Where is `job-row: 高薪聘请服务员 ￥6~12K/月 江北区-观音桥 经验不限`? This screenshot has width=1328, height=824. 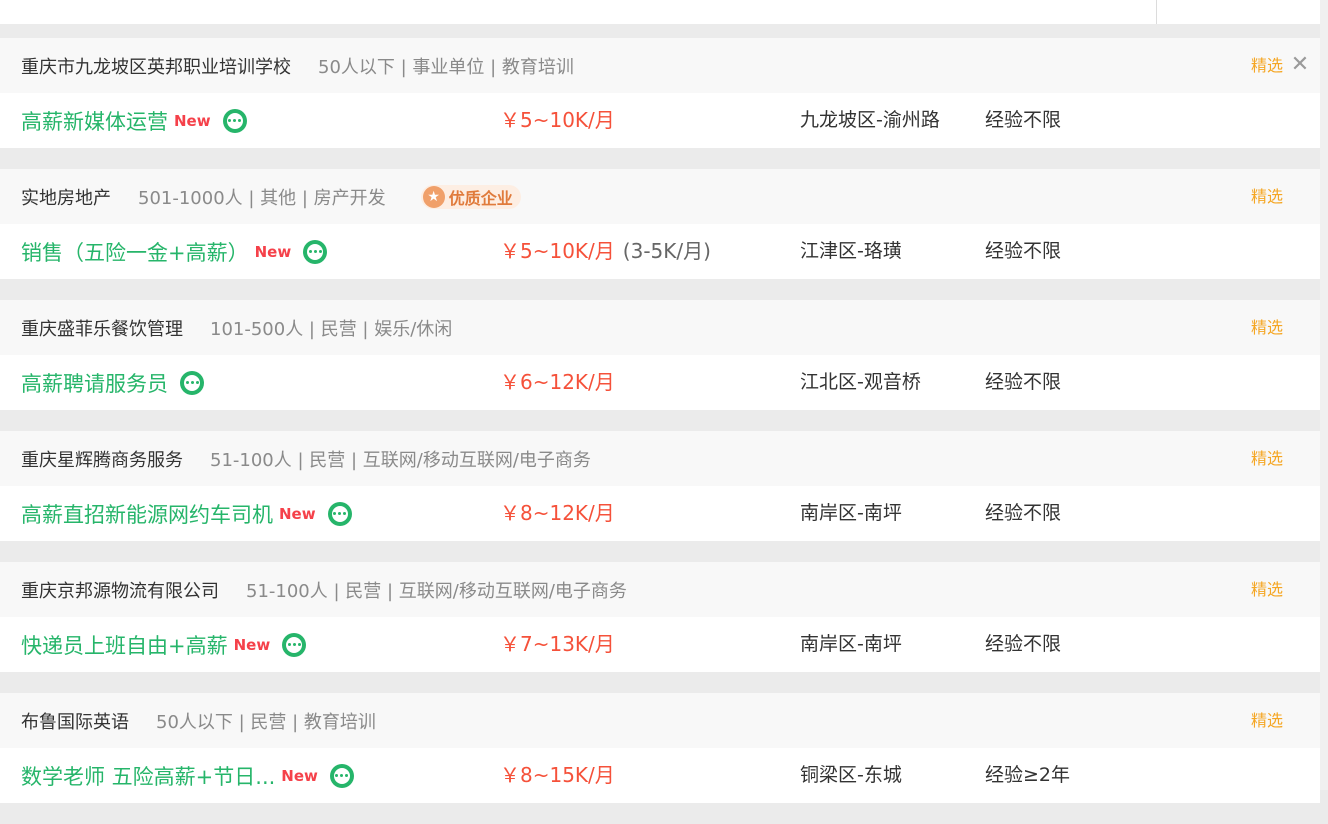 job-row: 高薪聘请服务员 ￥6~12K/月 江北区-观音桥 经验不限 is located at coordinates (660, 382).